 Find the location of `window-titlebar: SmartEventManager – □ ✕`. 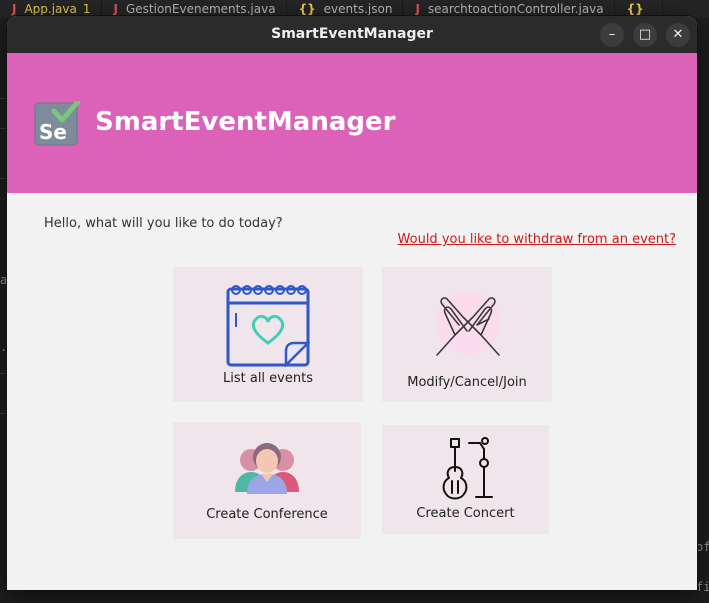

window-titlebar: SmartEventManager – □ ✕ is located at coordinates (352, 34).